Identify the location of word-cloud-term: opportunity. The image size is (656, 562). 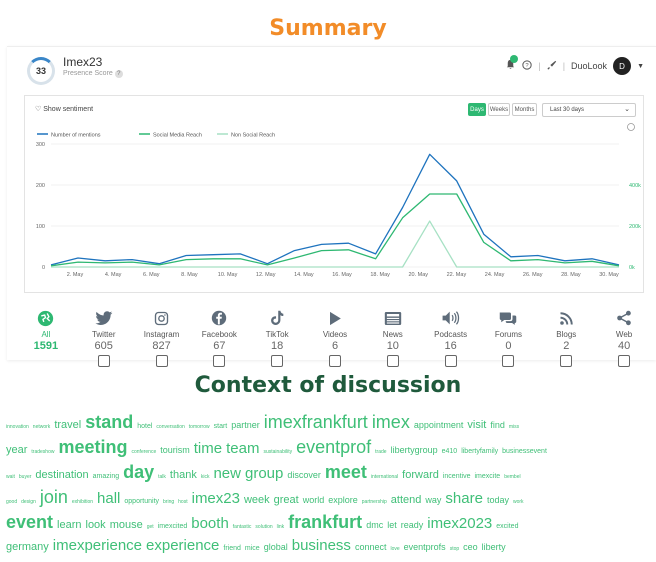
(141, 501).